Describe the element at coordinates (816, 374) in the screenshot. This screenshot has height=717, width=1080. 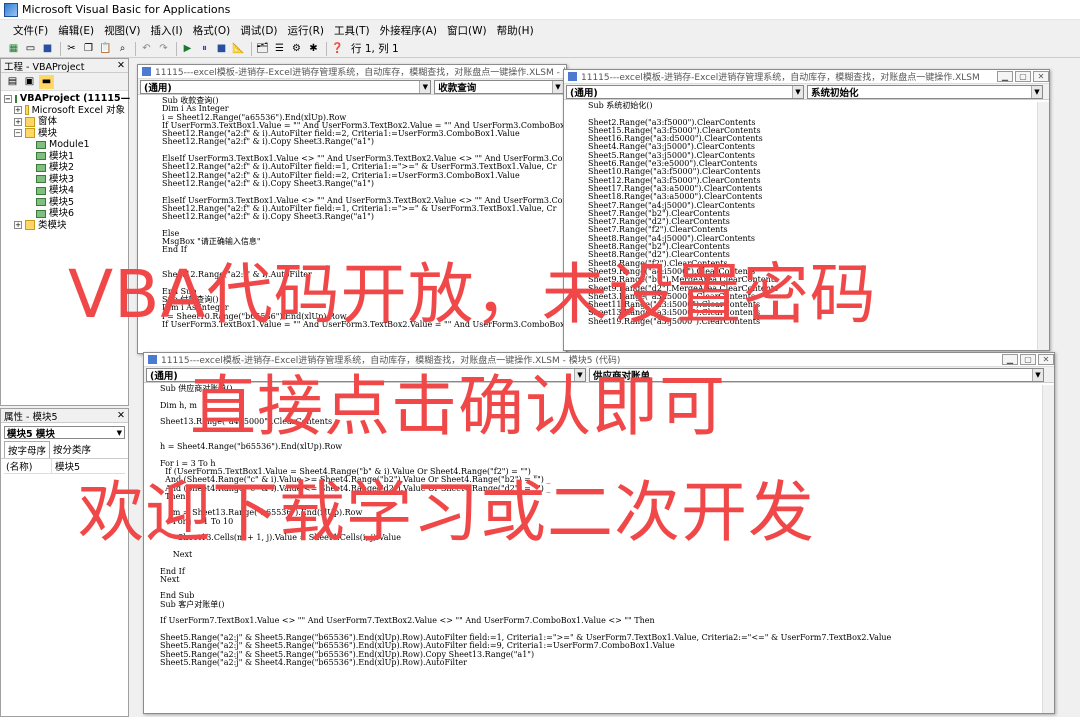
I see `procedure-dropdown: 供应商对账单 ▼` at that location.